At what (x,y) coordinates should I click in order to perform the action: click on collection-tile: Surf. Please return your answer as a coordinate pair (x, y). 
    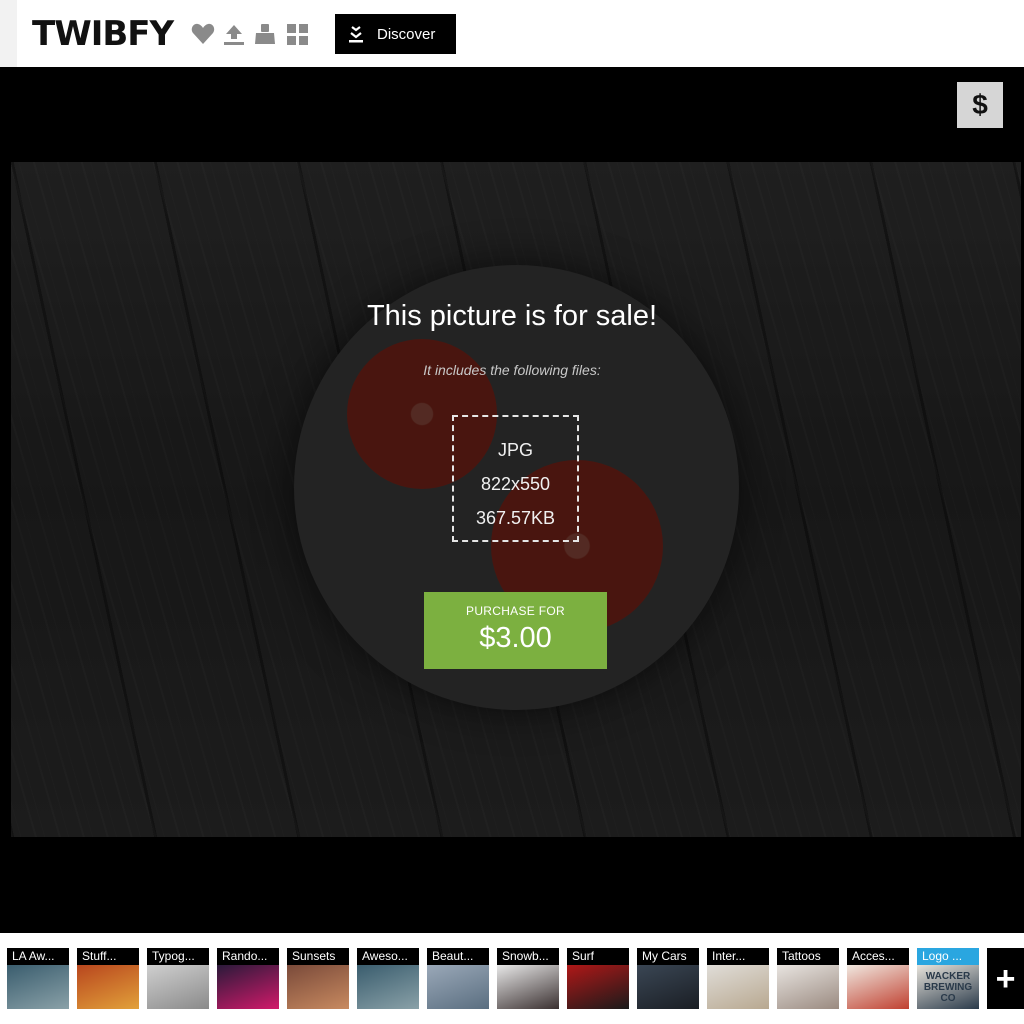
    Looking at the image, I should click on (598, 978).